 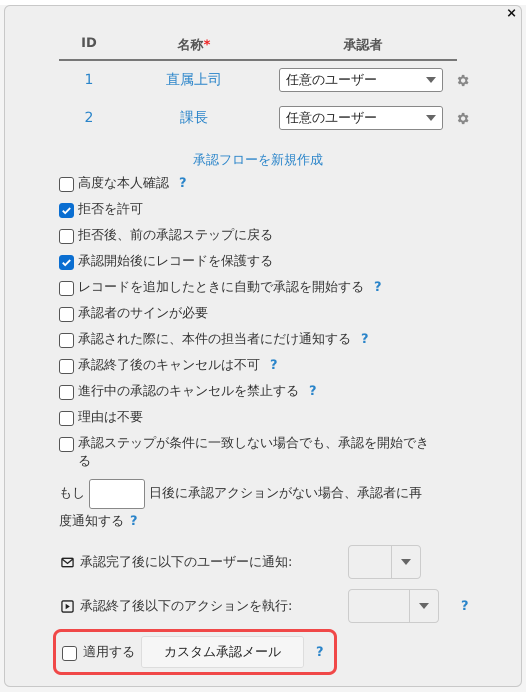 What do you see at coordinates (67, 606) in the screenshot?
I see `play-icon` at bounding box center [67, 606].